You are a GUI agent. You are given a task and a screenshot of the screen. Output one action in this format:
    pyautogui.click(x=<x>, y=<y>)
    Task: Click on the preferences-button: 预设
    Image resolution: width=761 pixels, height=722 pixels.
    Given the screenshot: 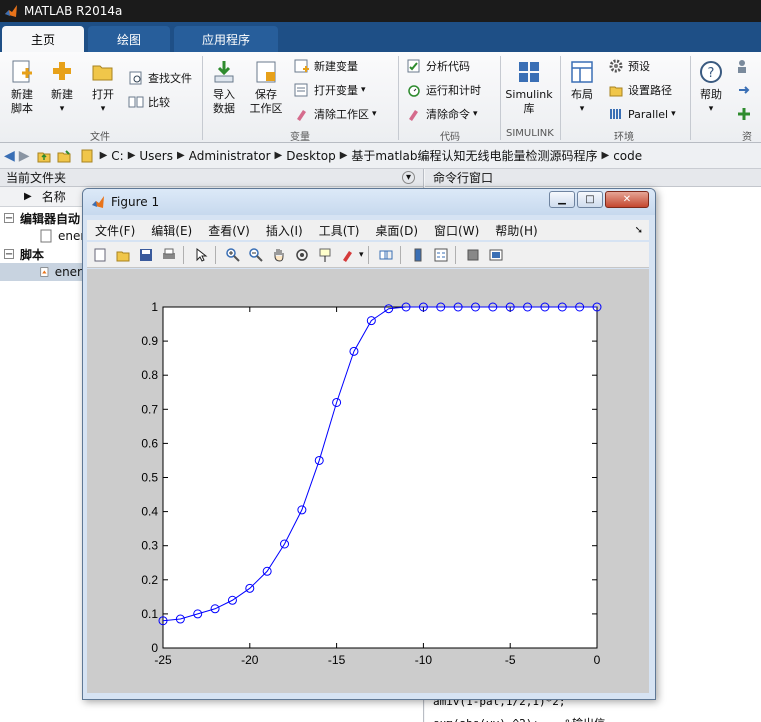 What is the action you would take?
    pyautogui.click(x=629, y=66)
    